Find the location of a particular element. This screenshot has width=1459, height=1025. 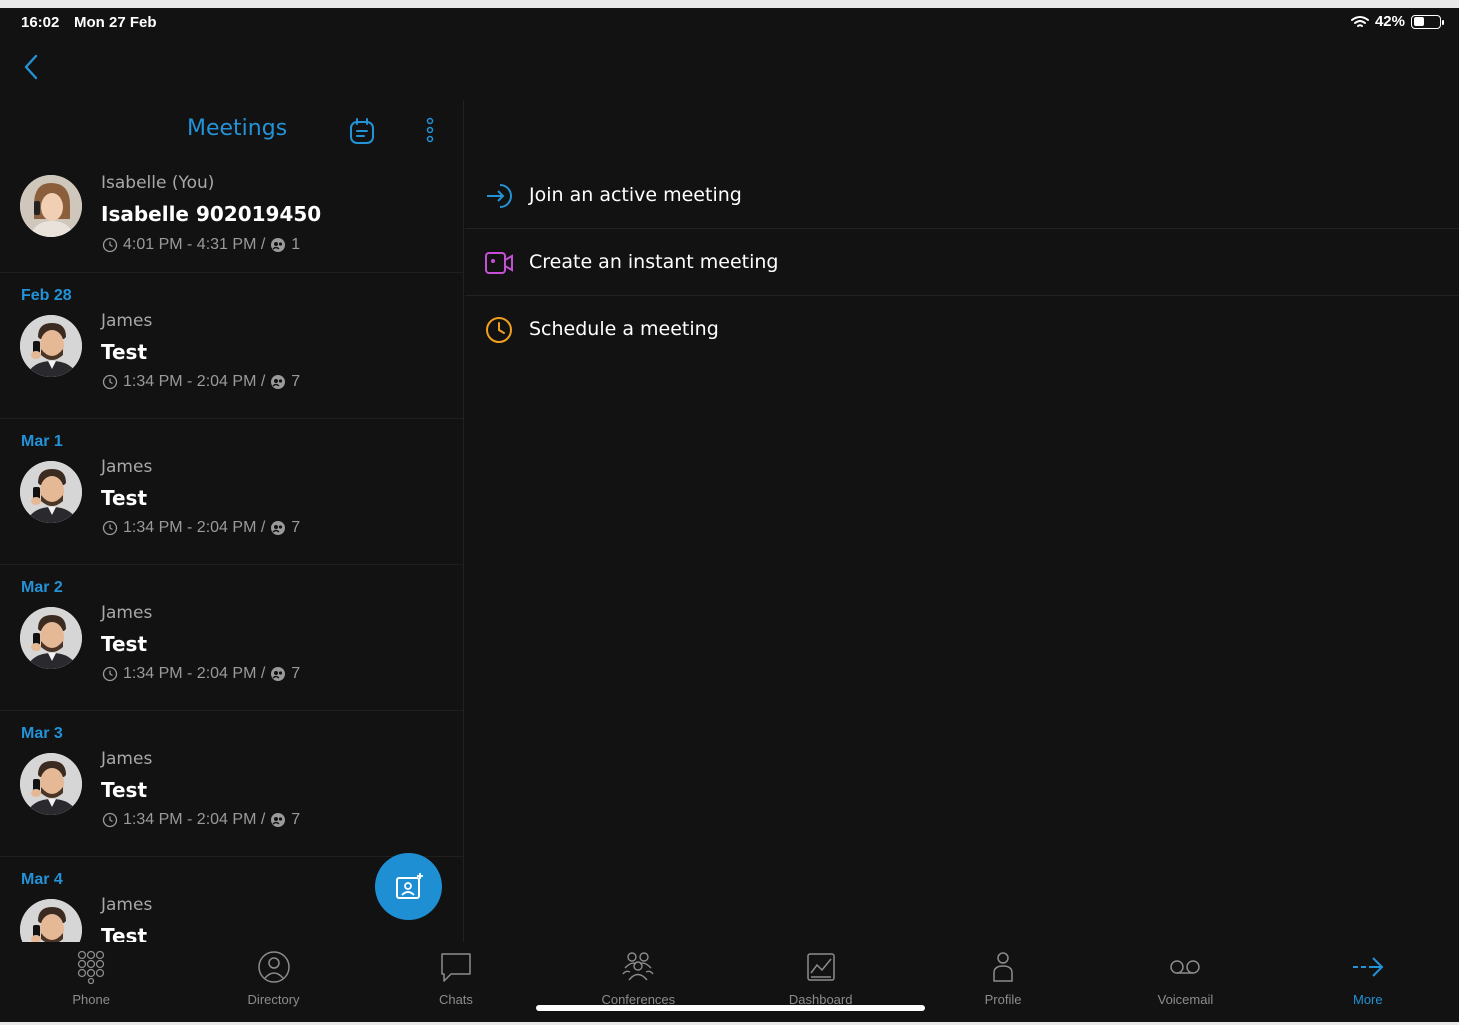

date-header: Mar 3 is located at coordinates (42, 733).